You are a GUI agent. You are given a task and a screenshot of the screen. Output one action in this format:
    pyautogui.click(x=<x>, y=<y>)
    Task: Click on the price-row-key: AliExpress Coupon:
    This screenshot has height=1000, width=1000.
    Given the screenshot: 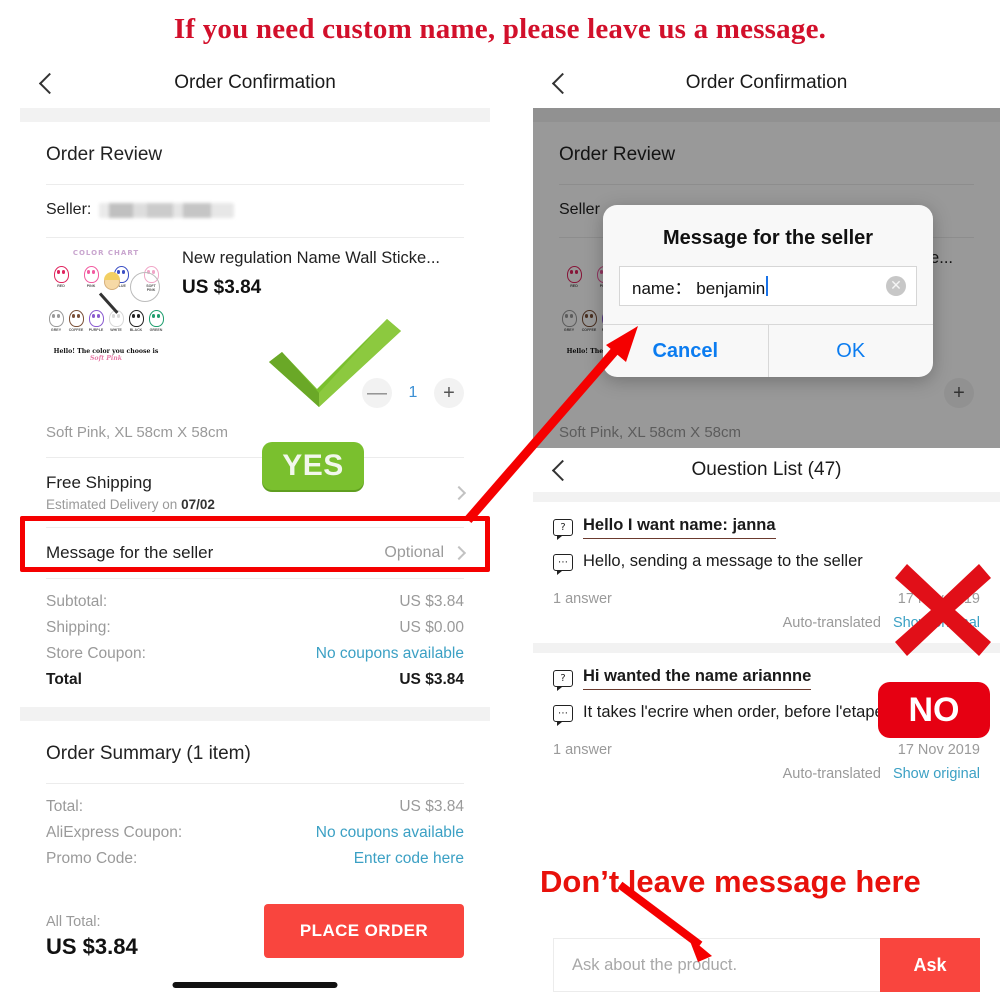 What is the action you would take?
    pyautogui.click(x=114, y=832)
    